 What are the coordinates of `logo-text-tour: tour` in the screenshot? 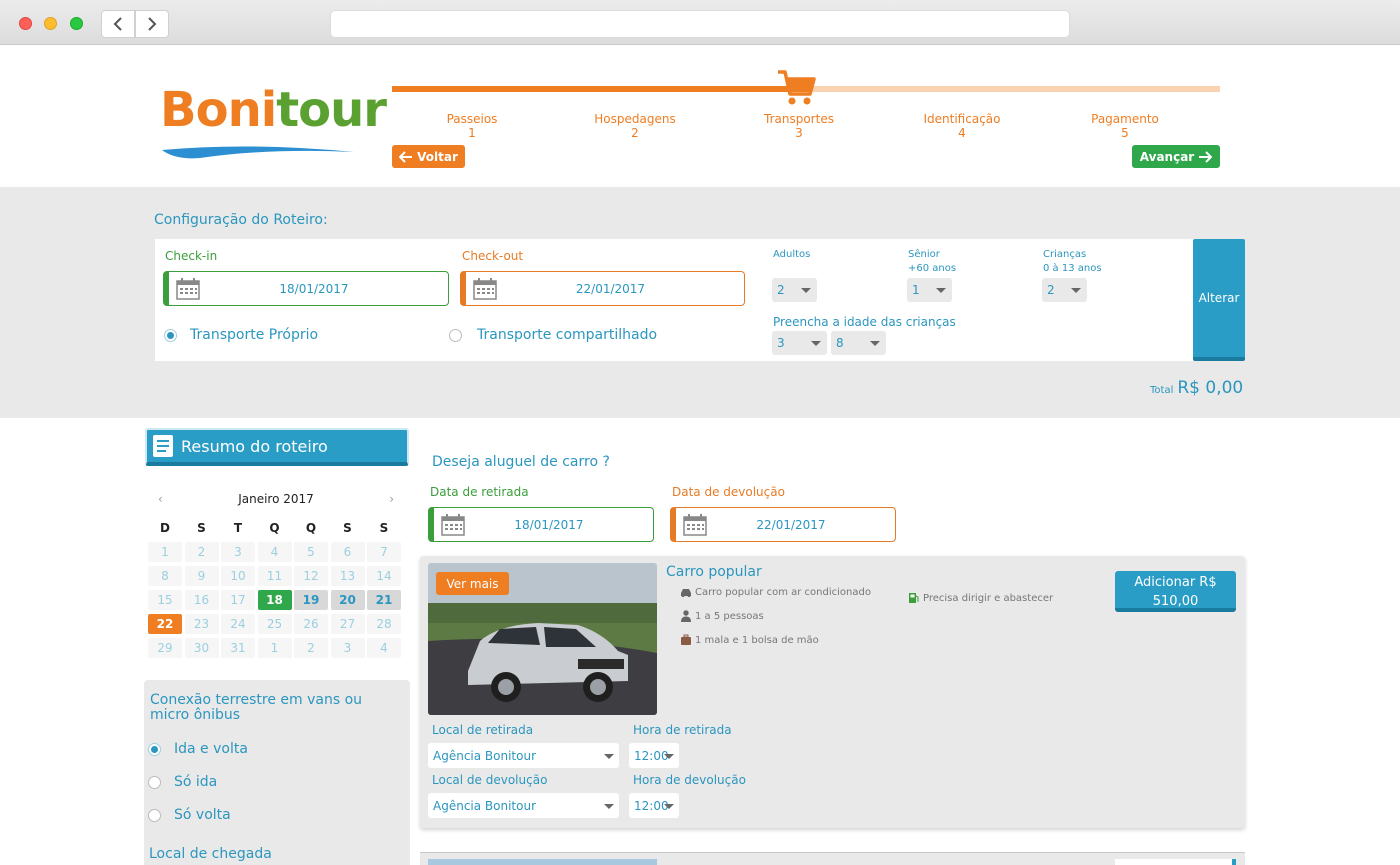 It's located at (331, 110).